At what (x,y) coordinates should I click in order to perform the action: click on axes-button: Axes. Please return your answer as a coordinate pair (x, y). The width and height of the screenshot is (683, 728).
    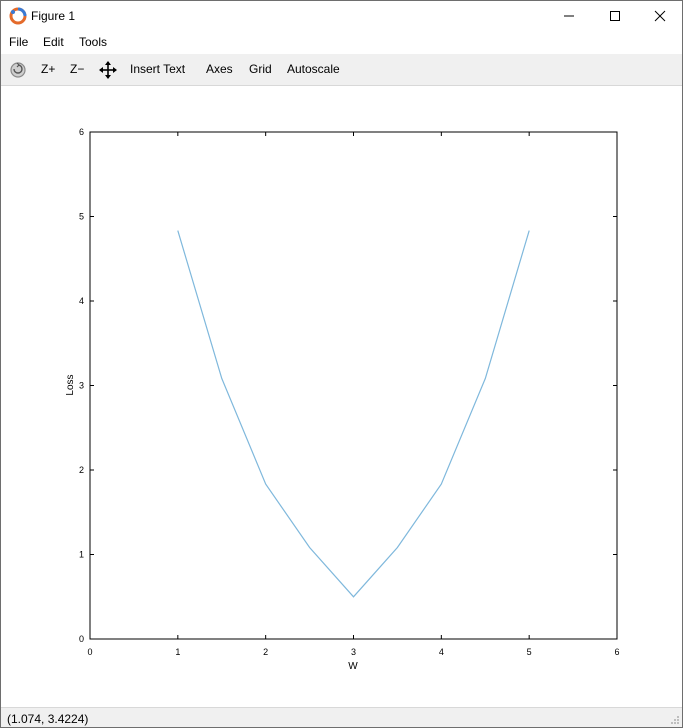
    Looking at the image, I should click on (219, 69).